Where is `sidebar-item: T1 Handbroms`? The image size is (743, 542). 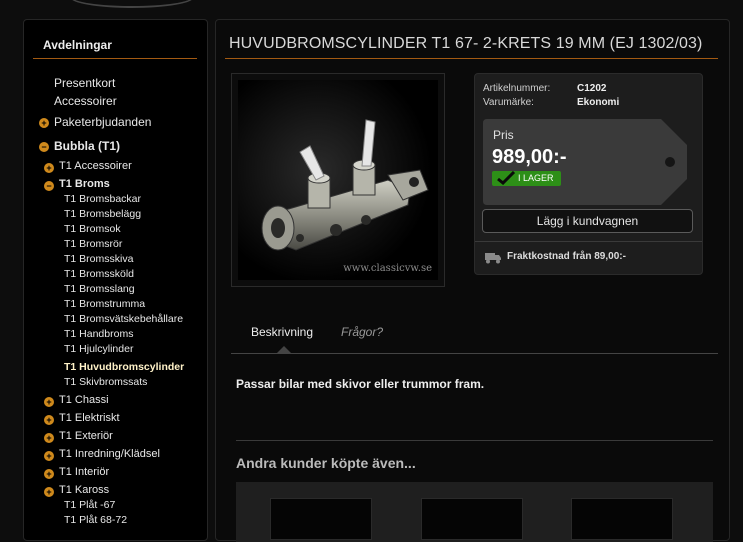 sidebar-item: T1 Handbroms is located at coordinates (98, 334).